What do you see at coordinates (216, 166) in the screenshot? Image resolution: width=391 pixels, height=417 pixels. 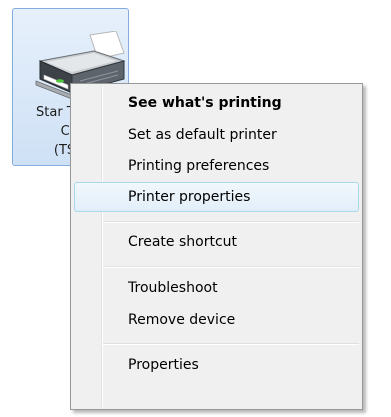 I see `menu-item-printing-preferences: Printing preferences` at bounding box center [216, 166].